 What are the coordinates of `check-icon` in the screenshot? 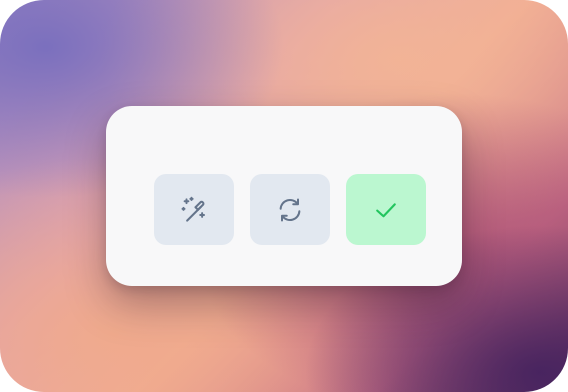 It's located at (386, 210).